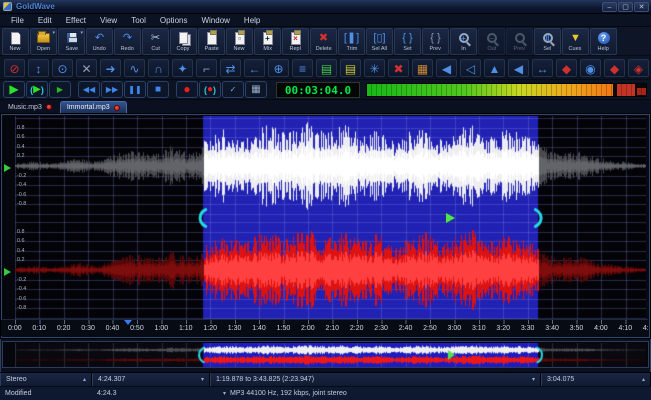 Image resolution: width=651 pixels, height=400 pixels. Describe the element at coordinates (127, 41) in the screenshot. I see `redo-button: ↷ Redo` at that location.